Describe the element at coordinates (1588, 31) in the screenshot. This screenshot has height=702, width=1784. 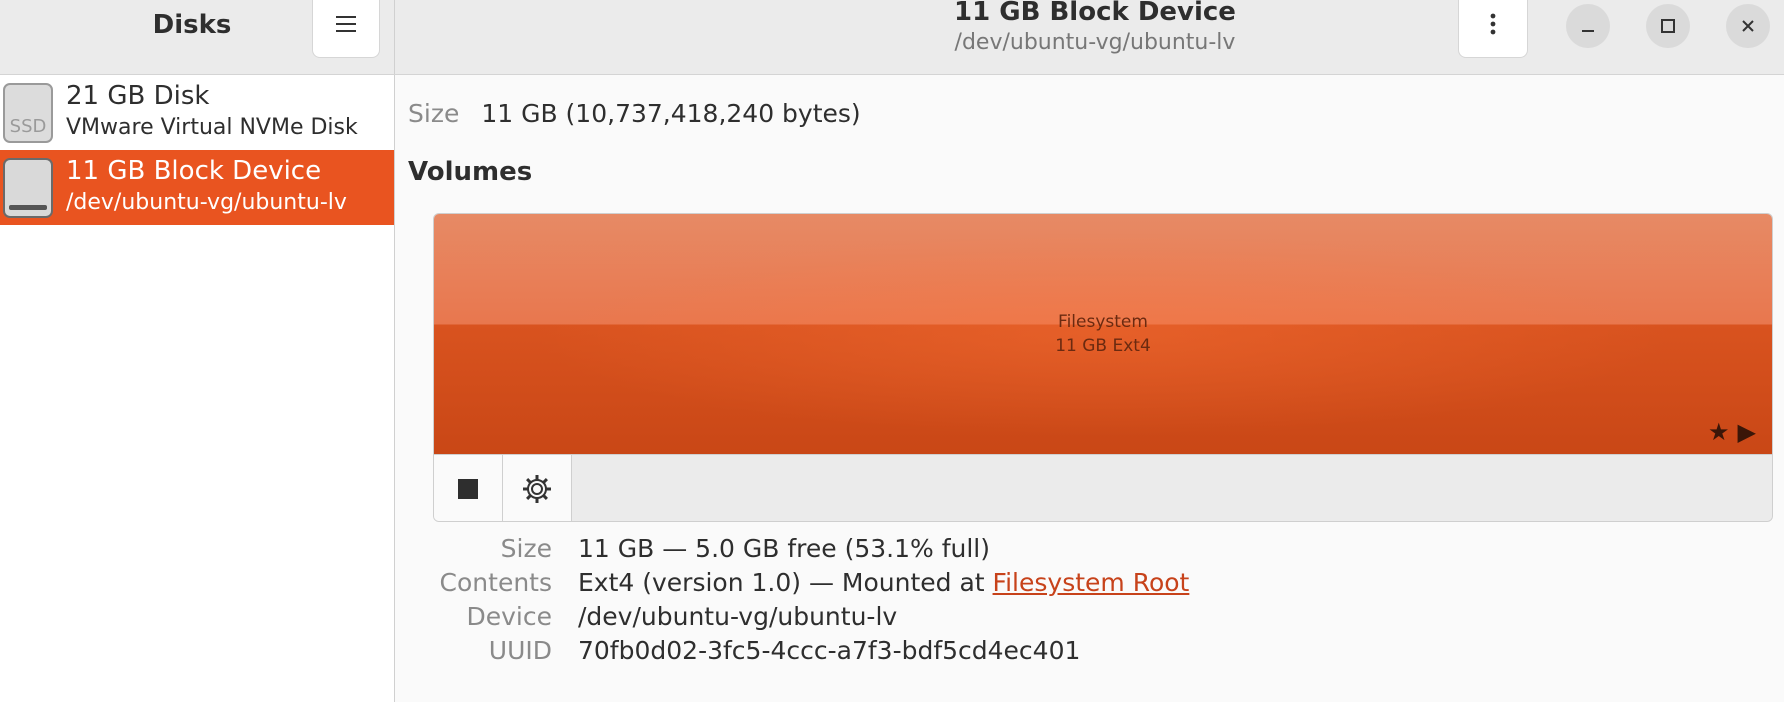
I see `minimize-icon` at that location.